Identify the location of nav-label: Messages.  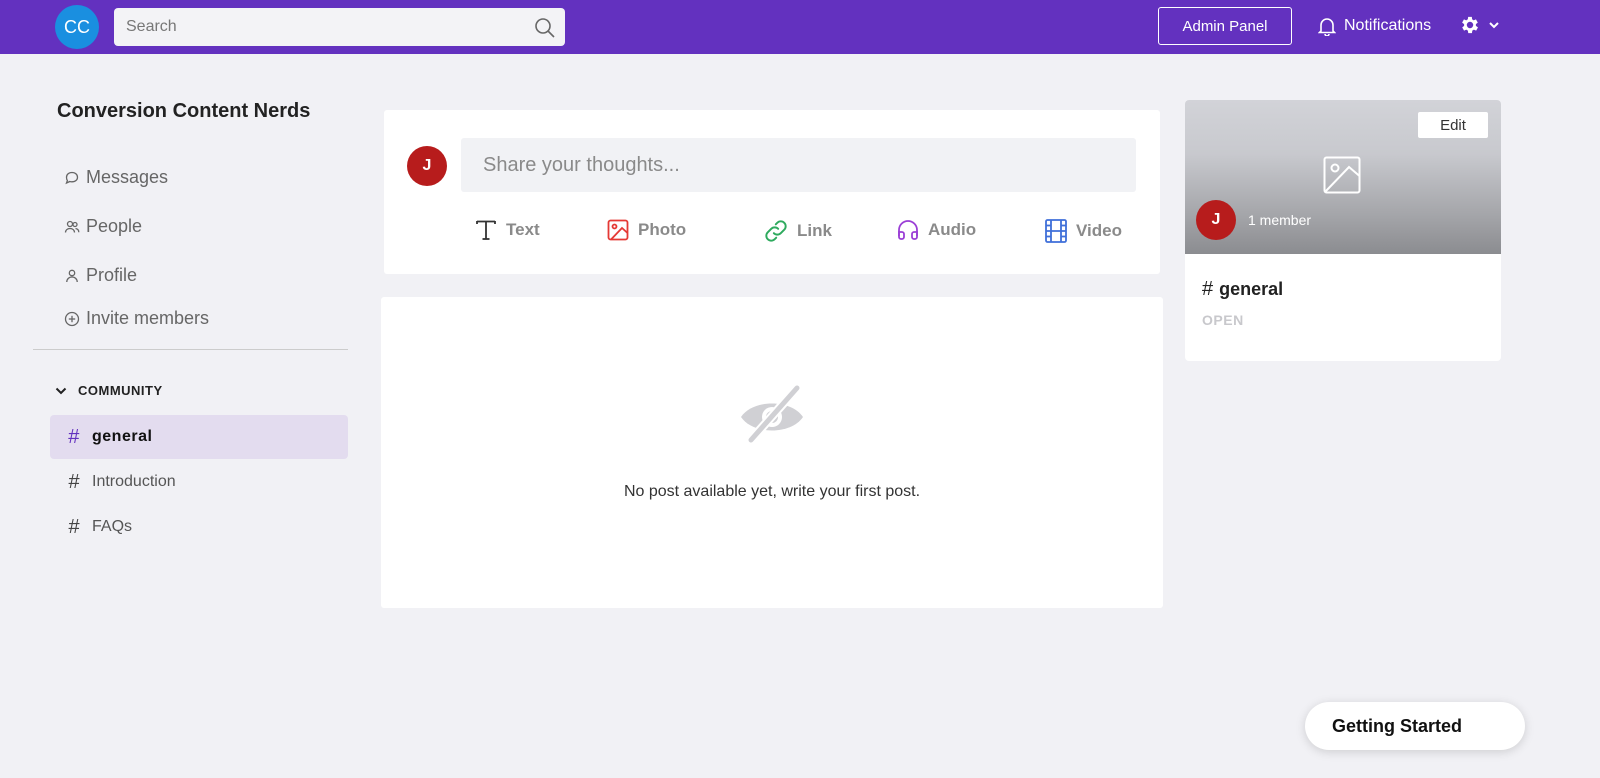
(127, 177).